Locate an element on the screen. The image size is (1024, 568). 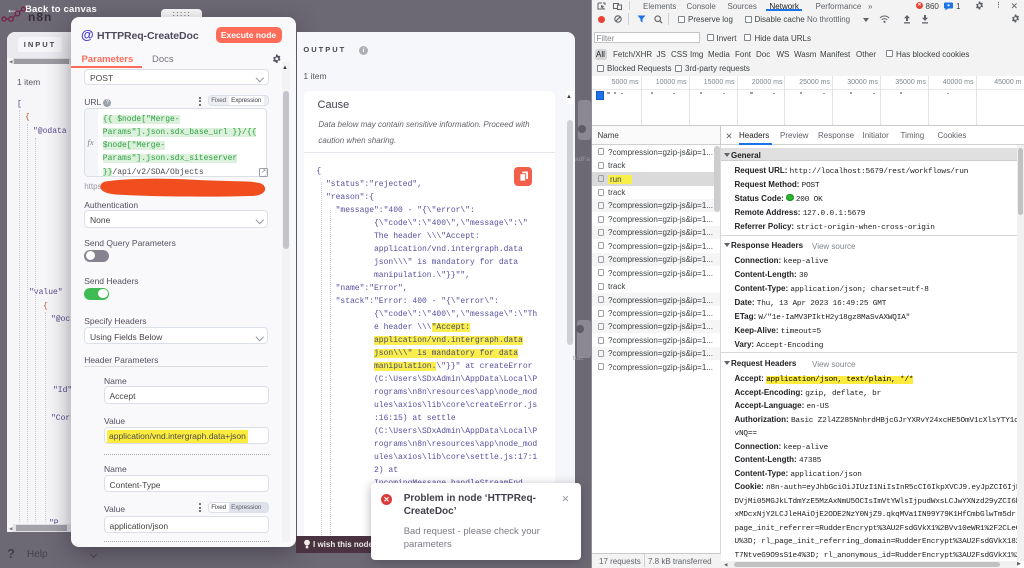
svg-text: n8n is located at coordinates (40, 17).